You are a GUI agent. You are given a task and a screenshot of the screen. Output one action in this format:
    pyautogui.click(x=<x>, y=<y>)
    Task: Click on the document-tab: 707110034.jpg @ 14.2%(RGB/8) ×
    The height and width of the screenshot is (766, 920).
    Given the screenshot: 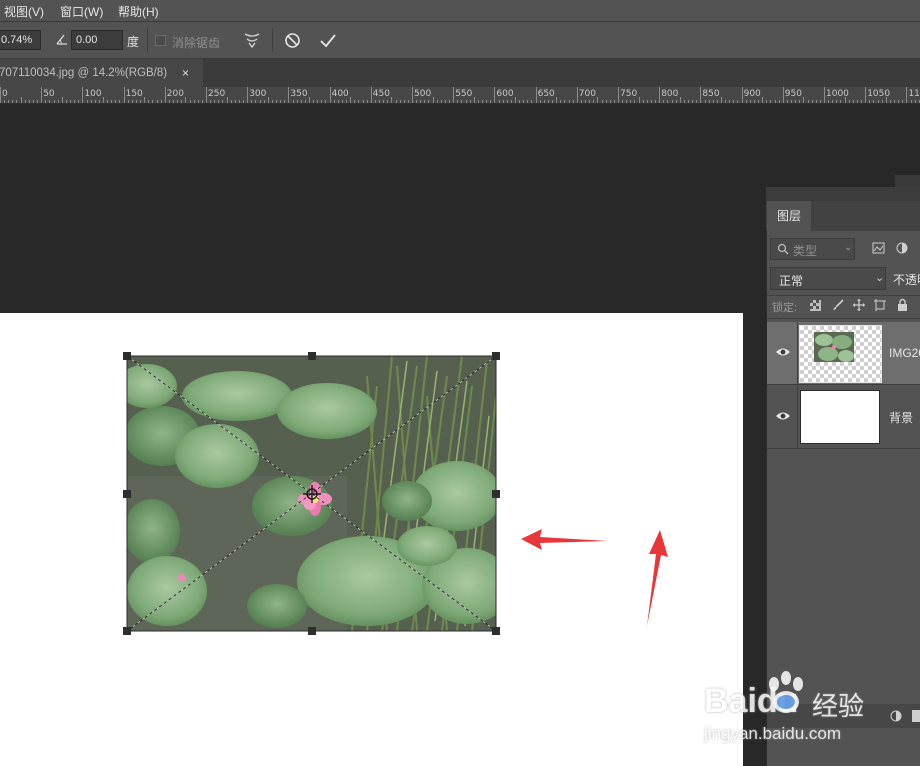 What is the action you would take?
    pyautogui.click(x=101, y=73)
    